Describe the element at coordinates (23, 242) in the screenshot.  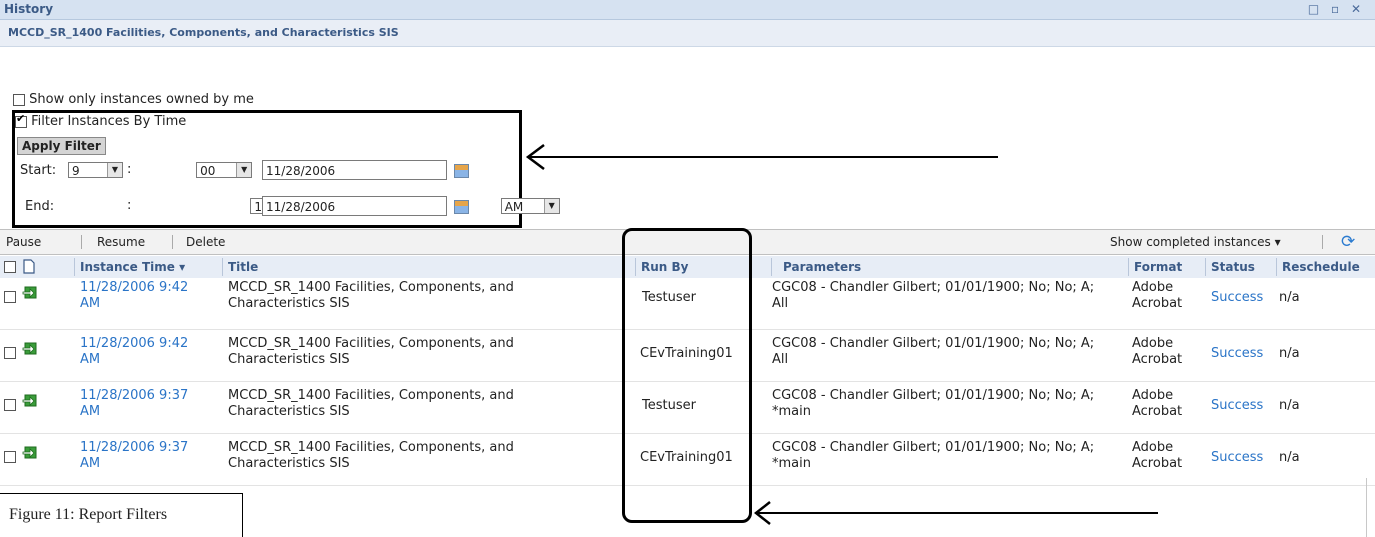
I see `pause-button: Pause` at that location.